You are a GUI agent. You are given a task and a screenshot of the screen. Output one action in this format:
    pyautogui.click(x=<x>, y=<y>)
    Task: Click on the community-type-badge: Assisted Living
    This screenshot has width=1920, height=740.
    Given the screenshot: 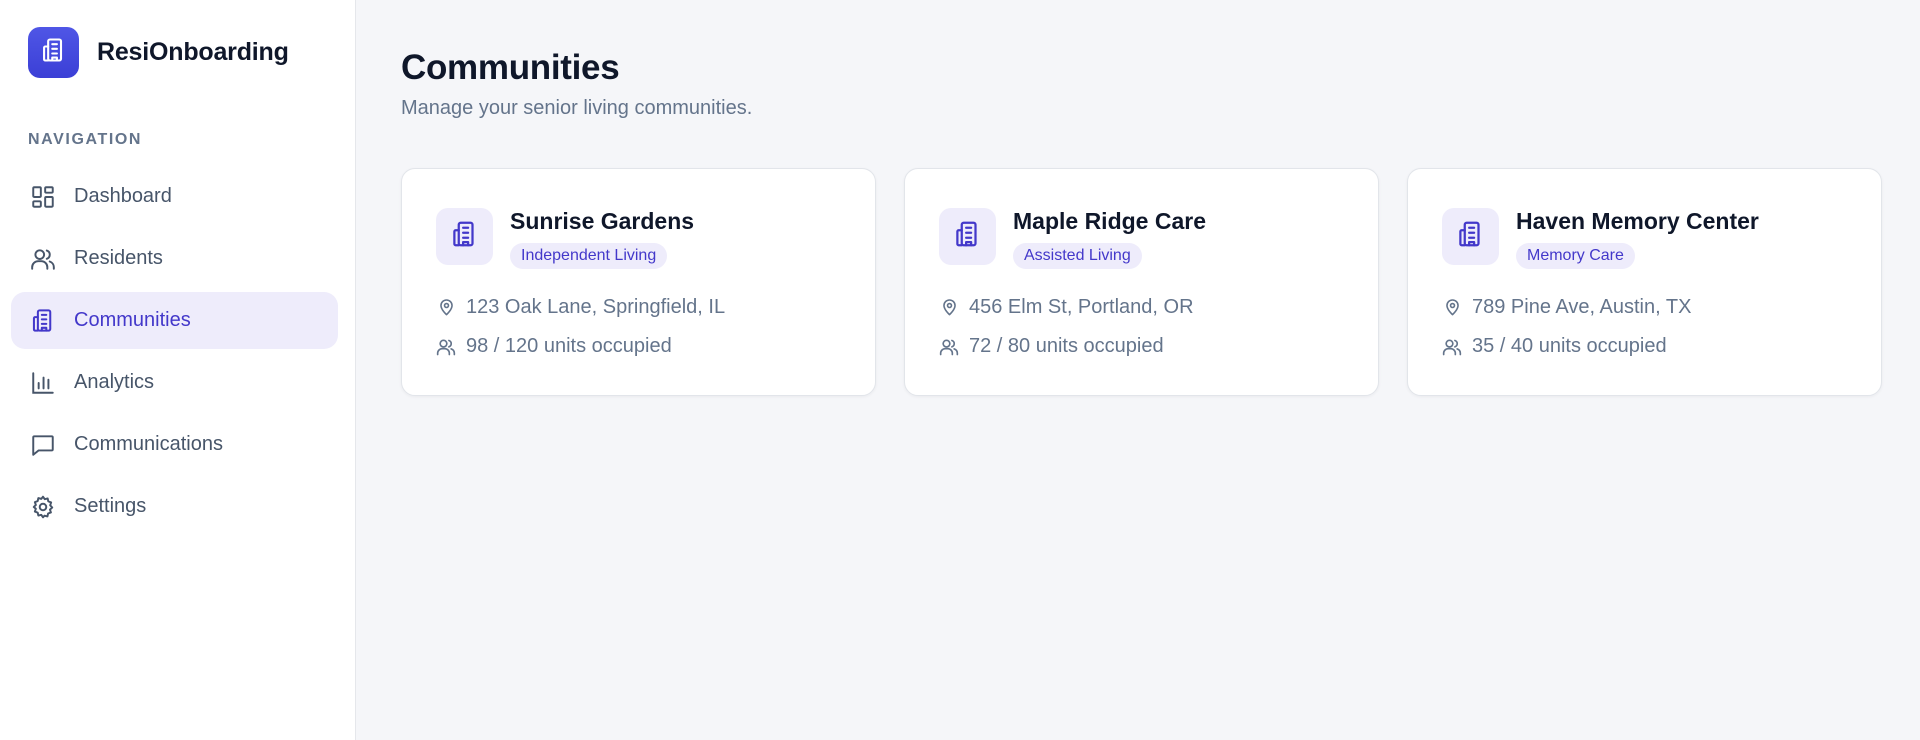 What is the action you would take?
    pyautogui.click(x=1077, y=256)
    